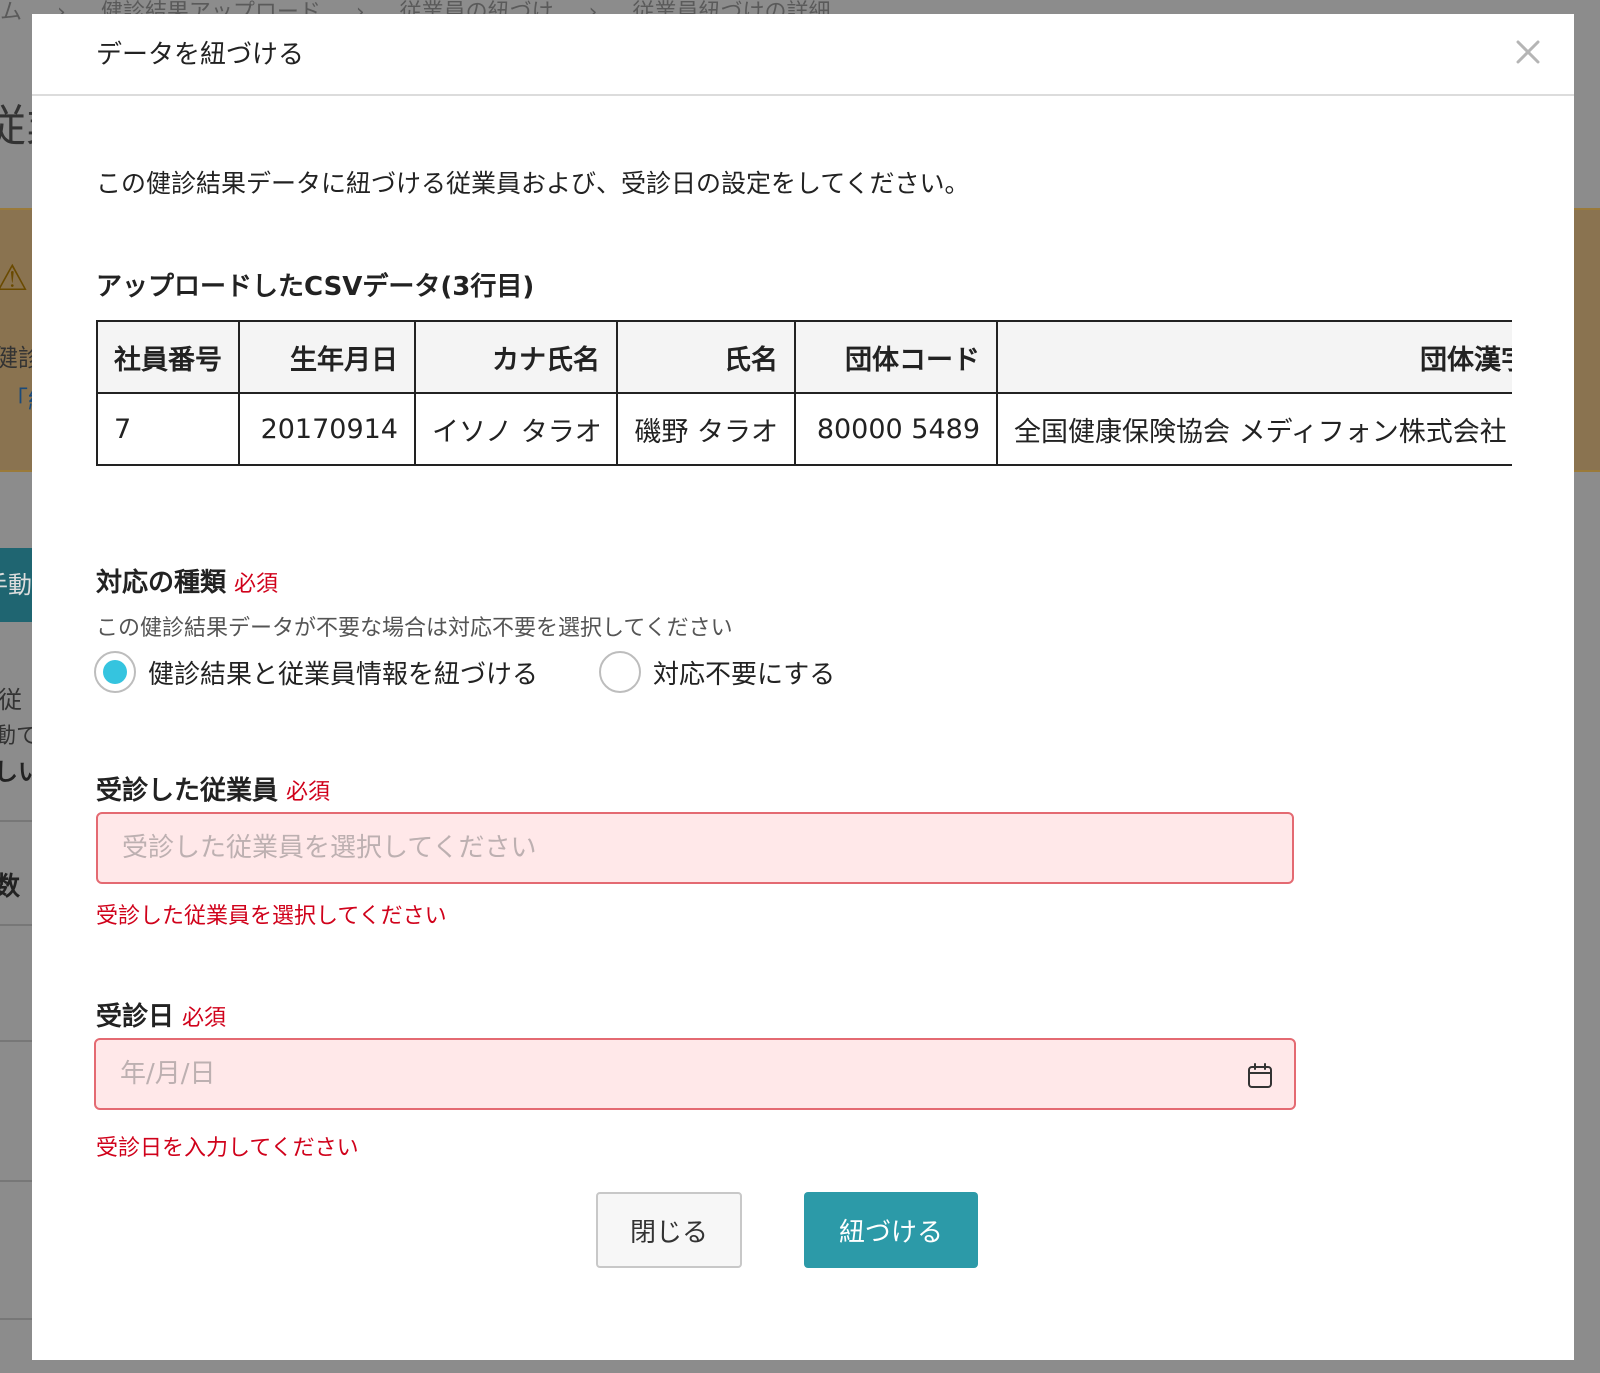 The image size is (1600, 1373). I want to click on modal-header: データを紐づける, so click(803, 55).